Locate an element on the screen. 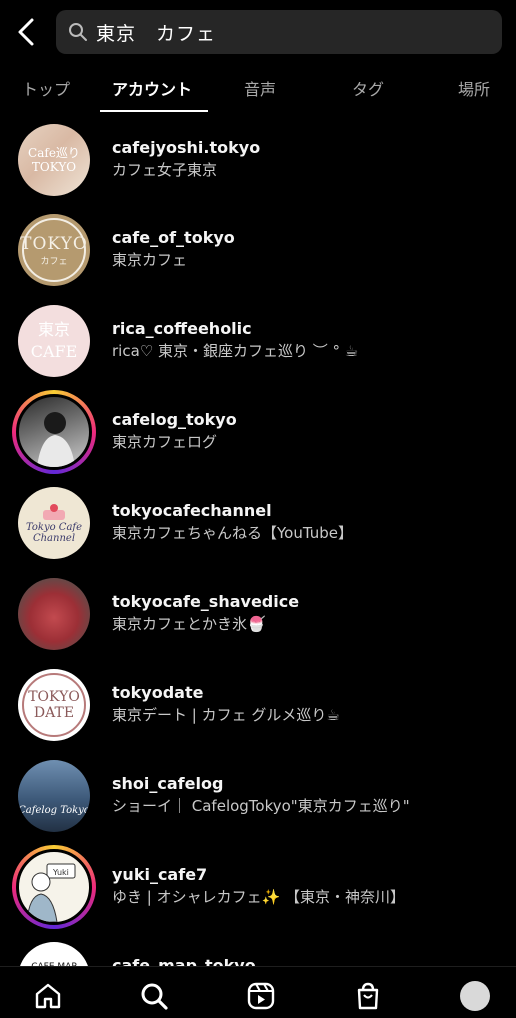 This screenshot has width=516, height=1018. account-subtitle: 東京デート | カフェ グルメ巡り☕ is located at coordinates (226, 715).